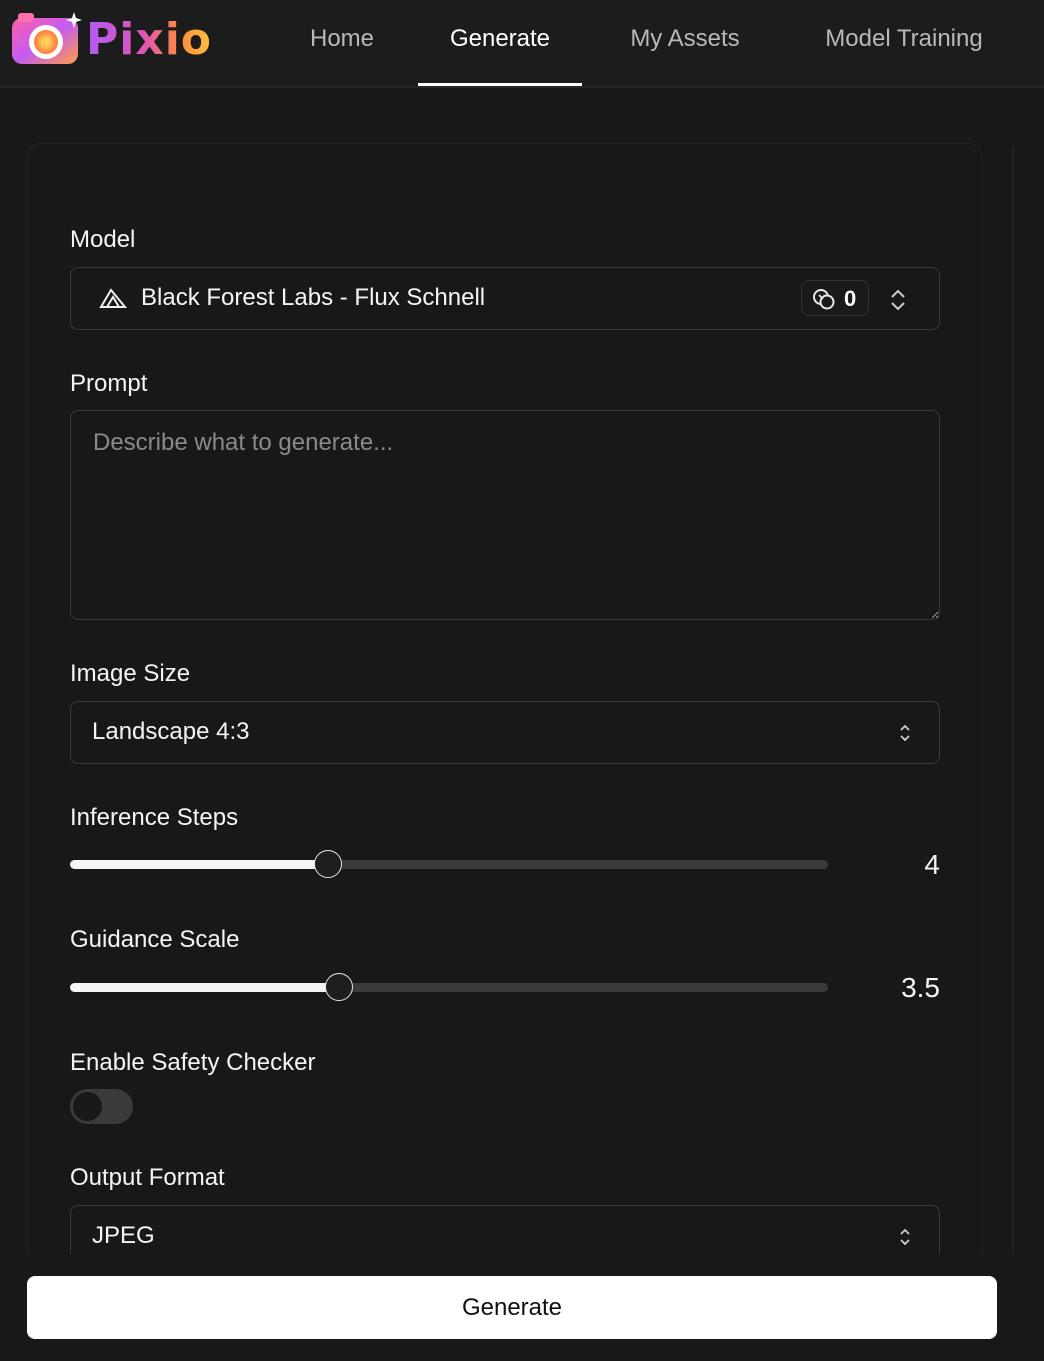  I want to click on image-size-select-value: Landscape 4:3, so click(171, 731).